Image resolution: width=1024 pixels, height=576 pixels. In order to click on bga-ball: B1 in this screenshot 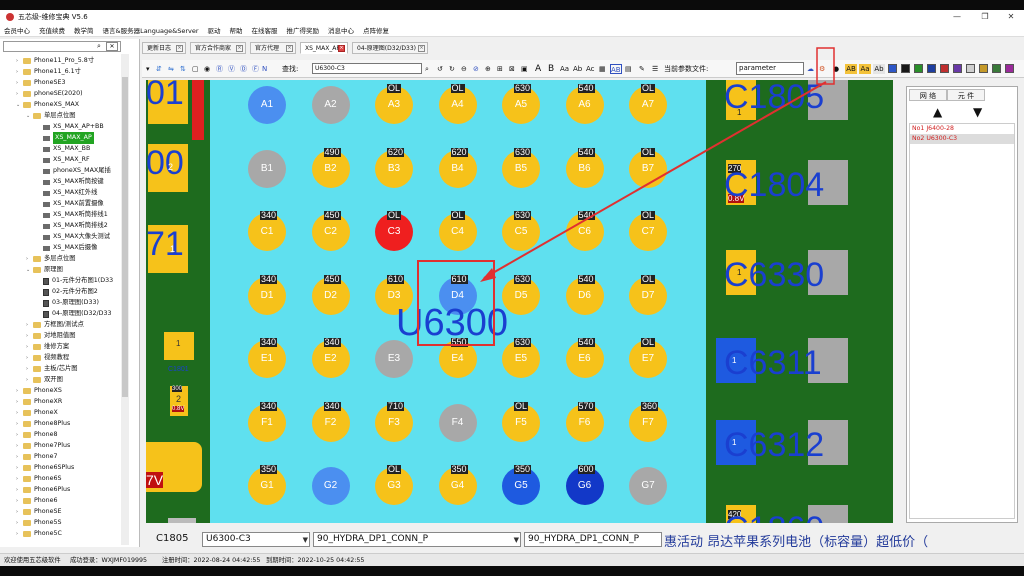, I will do `click(267, 168)`.